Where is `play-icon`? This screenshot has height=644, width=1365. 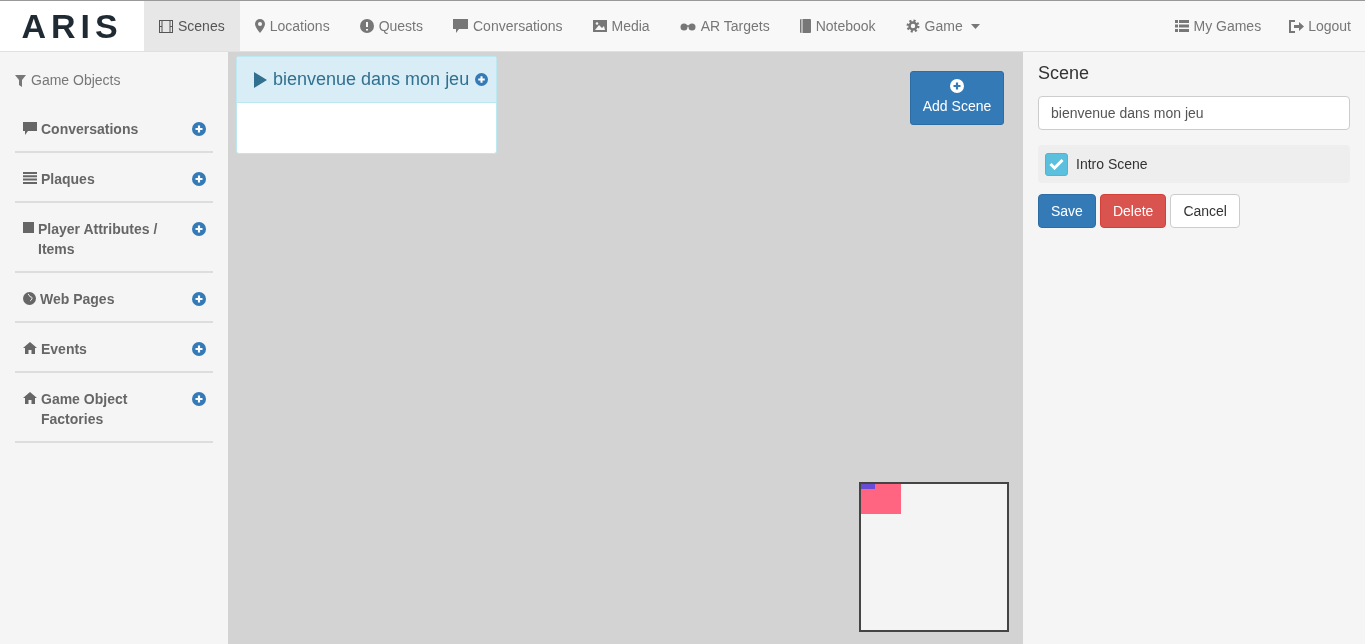 play-icon is located at coordinates (260, 79).